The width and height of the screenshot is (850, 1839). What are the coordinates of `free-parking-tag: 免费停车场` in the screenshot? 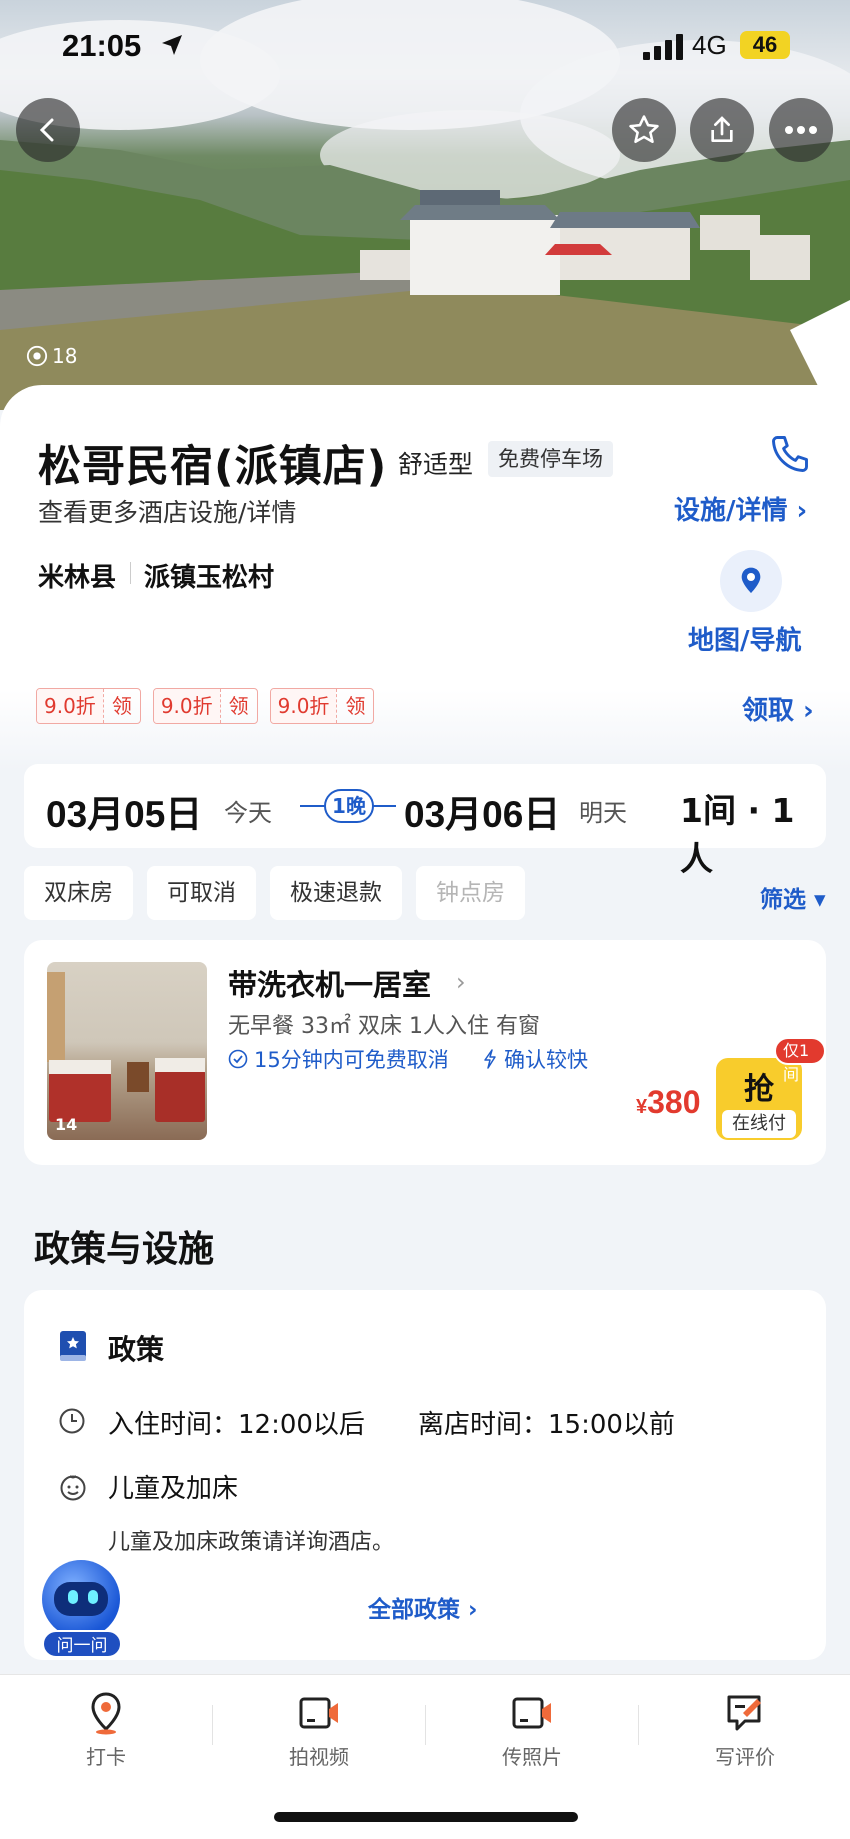 It's located at (550, 459).